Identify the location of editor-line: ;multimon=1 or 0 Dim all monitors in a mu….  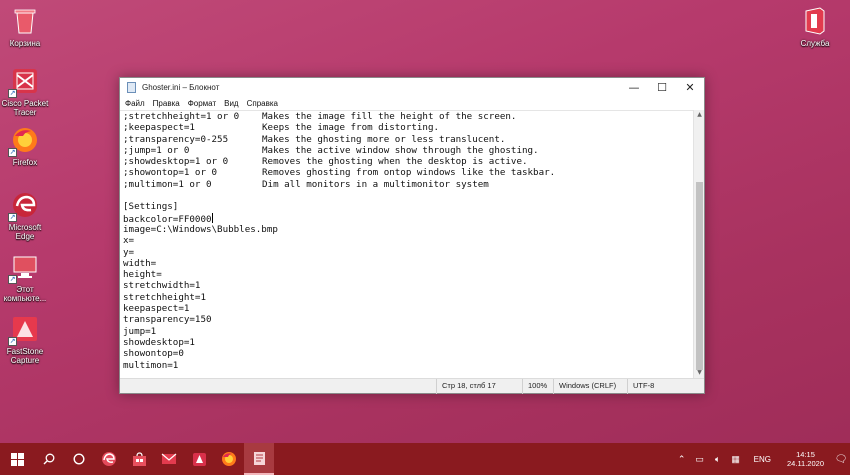
(406, 184).